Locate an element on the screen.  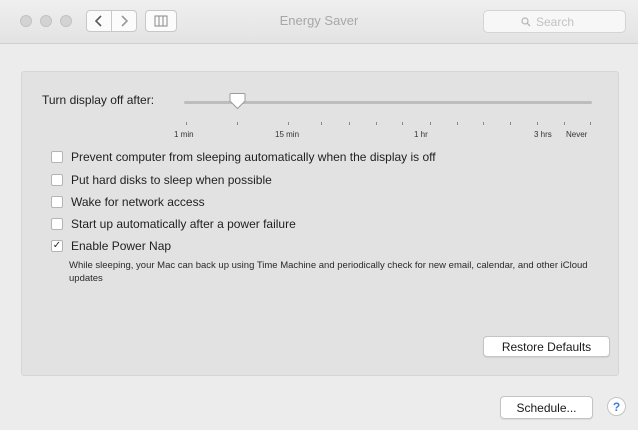
restore-defaults-button: Restore Defaults is located at coordinates (546, 346).